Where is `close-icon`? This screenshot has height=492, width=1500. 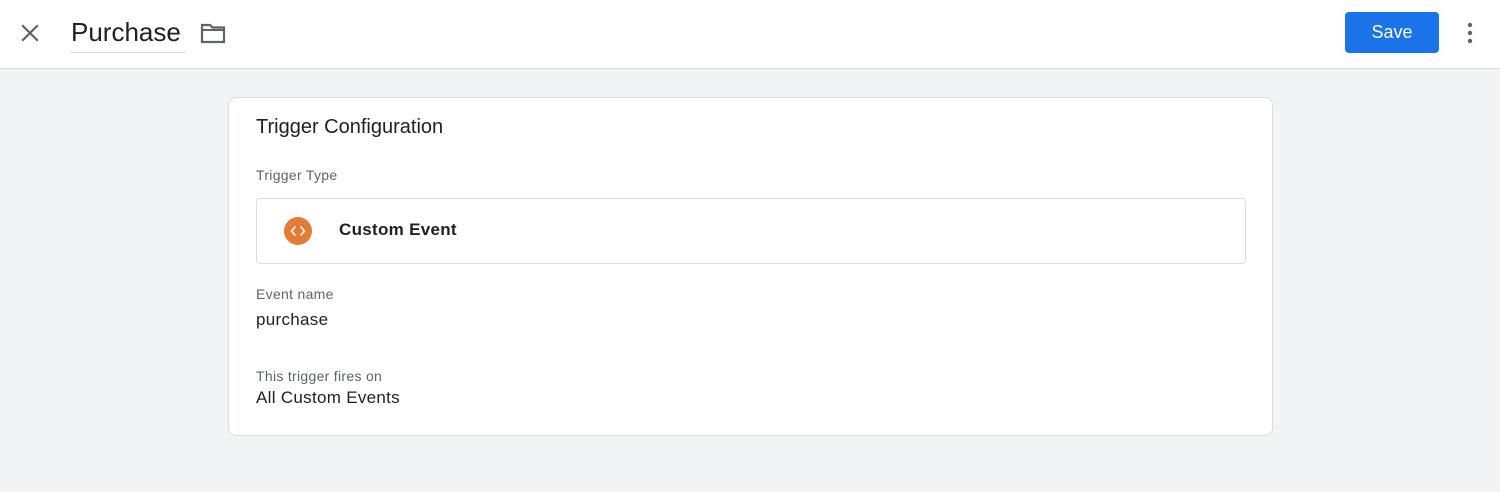 close-icon is located at coordinates (30, 33).